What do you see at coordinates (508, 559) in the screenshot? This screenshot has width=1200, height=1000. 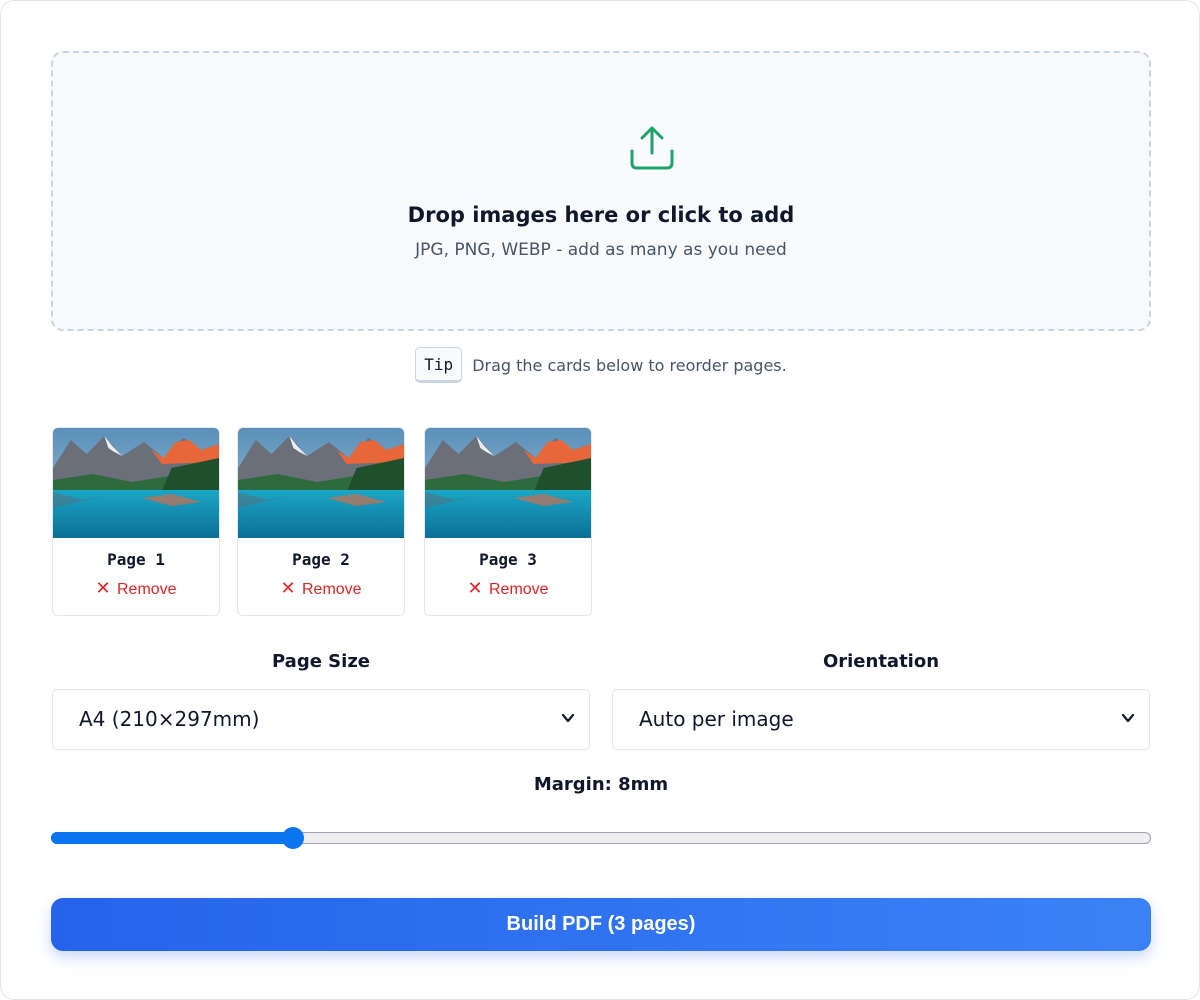 I see `page-label: Page 3` at bounding box center [508, 559].